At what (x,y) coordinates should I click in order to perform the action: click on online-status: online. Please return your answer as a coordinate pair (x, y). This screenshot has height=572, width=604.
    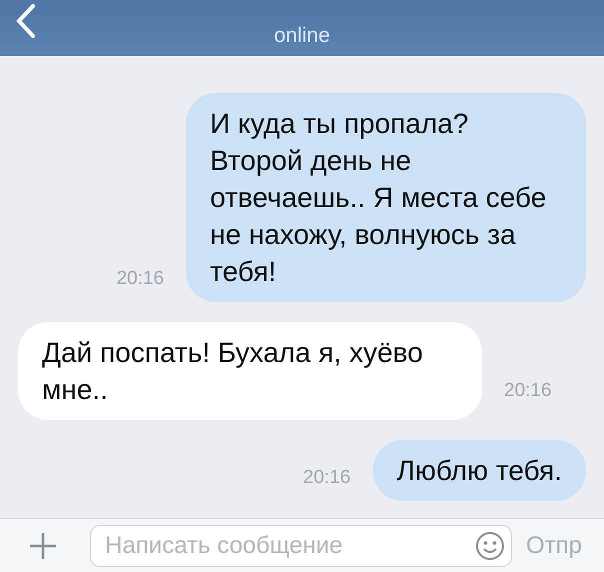
    Looking at the image, I should click on (302, 36).